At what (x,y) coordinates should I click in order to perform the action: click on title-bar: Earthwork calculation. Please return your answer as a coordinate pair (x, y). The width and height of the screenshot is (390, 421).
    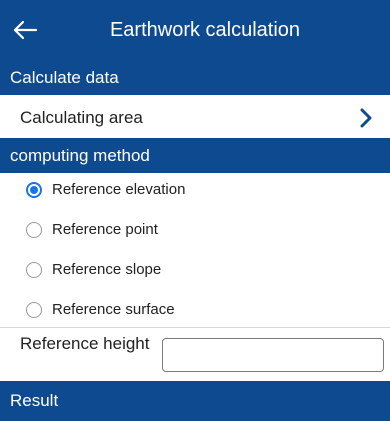
    Looking at the image, I should click on (195, 30).